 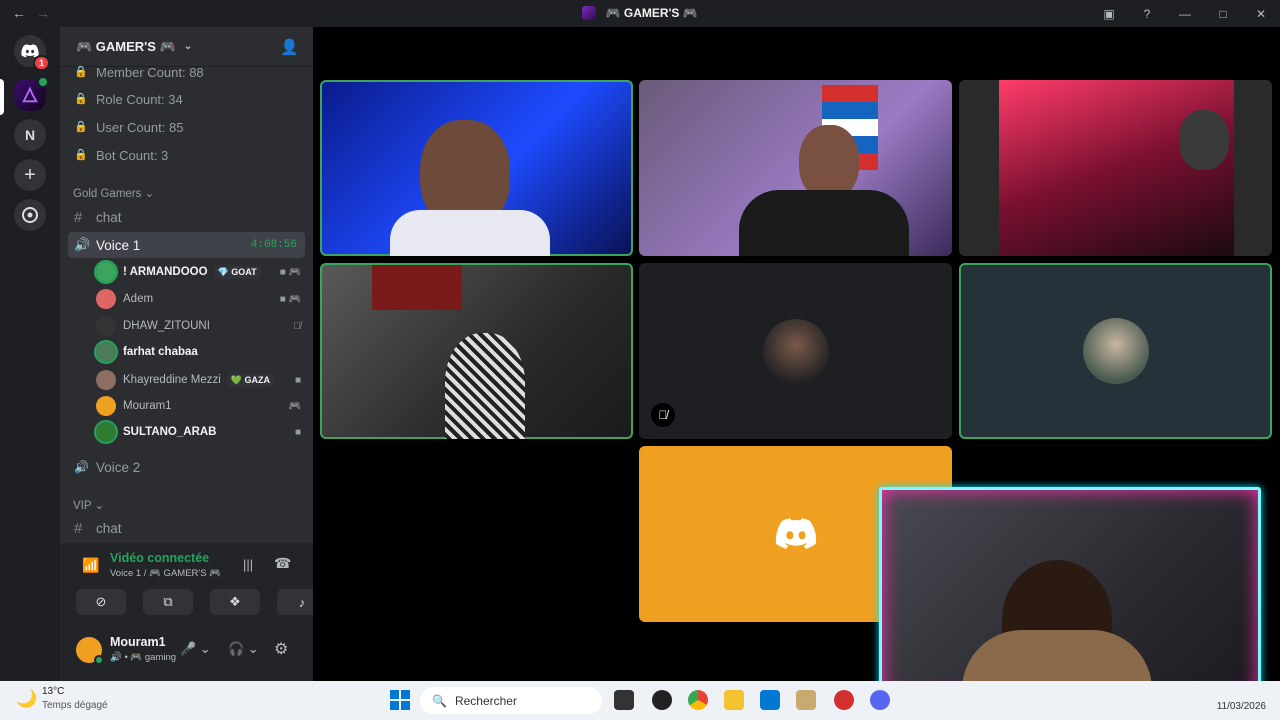 I want to click on voice-user: Mouram1 🎮, so click(x=200, y=406).